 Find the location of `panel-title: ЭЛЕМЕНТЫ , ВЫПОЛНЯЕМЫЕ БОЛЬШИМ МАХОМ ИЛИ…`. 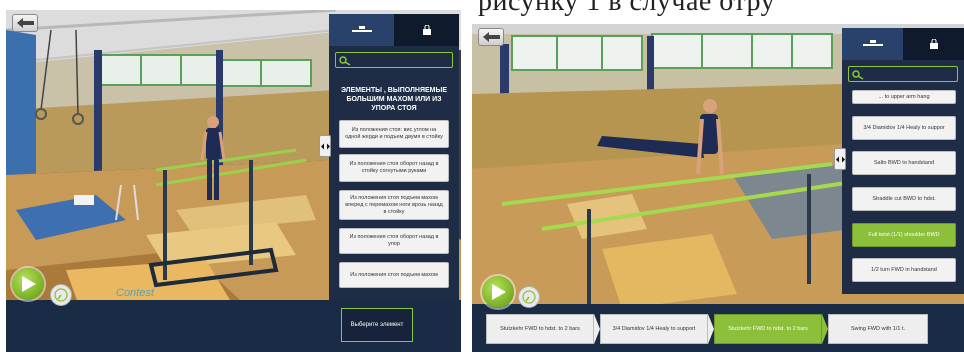

panel-title: ЭЛЕМЕНТЫ , ВЫПОЛНЯЕМЫЕ БОЛЬШИМ МАХОМ ИЛИ… is located at coordinates (394, 99).